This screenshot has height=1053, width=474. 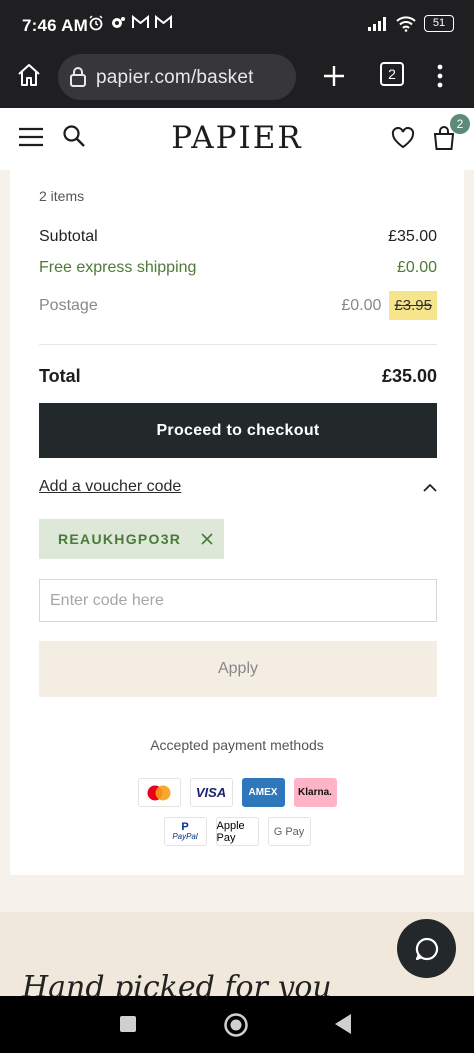 I want to click on wifi-icon, so click(x=406, y=23).